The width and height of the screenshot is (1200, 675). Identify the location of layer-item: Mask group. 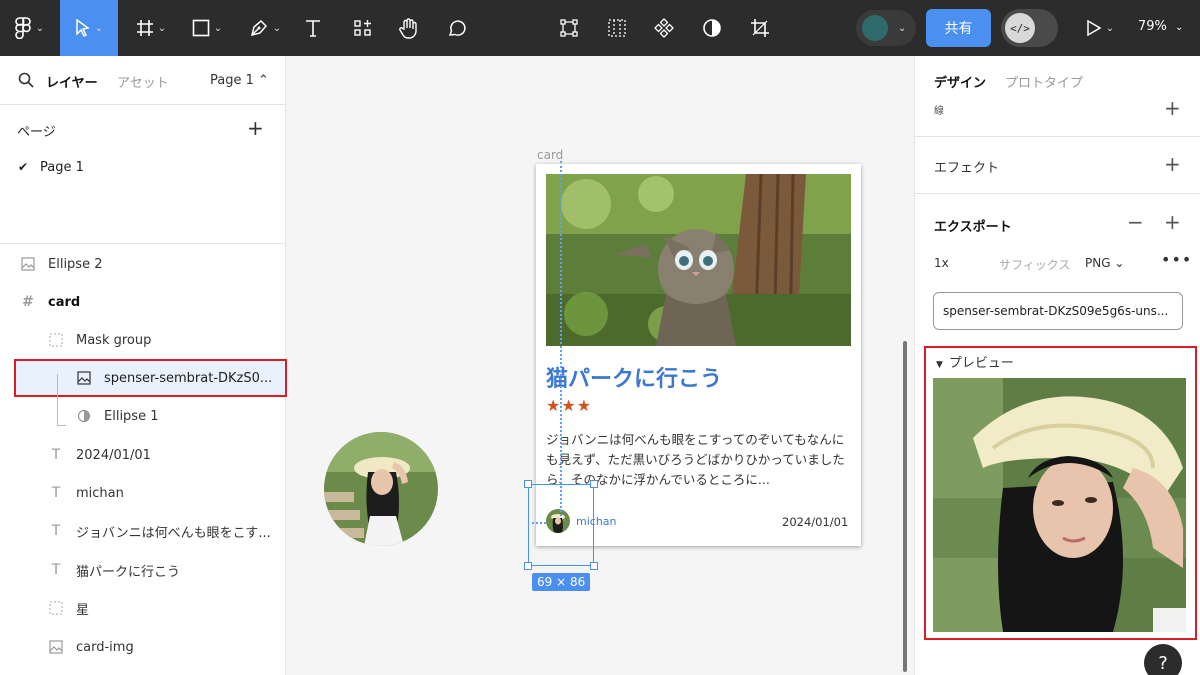
(98, 340).